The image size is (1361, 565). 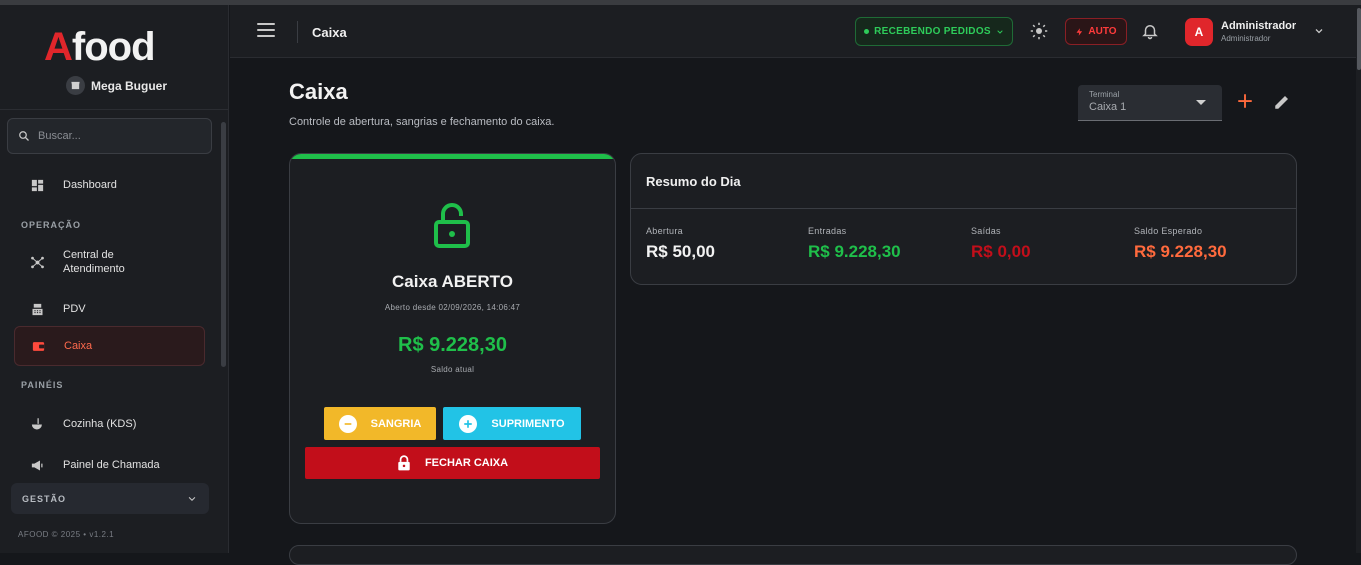 I want to click on sangria-label: SANGRIA, so click(x=396, y=423).